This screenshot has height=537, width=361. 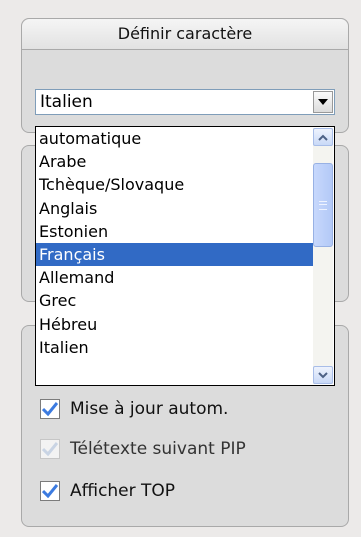 What do you see at coordinates (175, 231) in the screenshot?
I see `charset-option-estonien: Estonien` at bounding box center [175, 231].